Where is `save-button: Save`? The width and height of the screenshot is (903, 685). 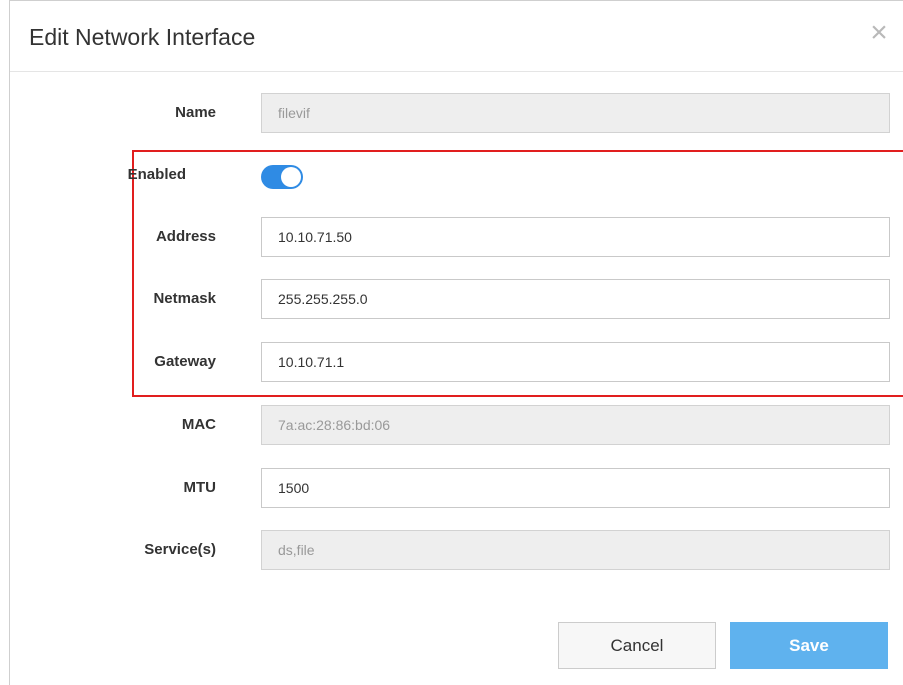
save-button: Save is located at coordinates (809, 645).